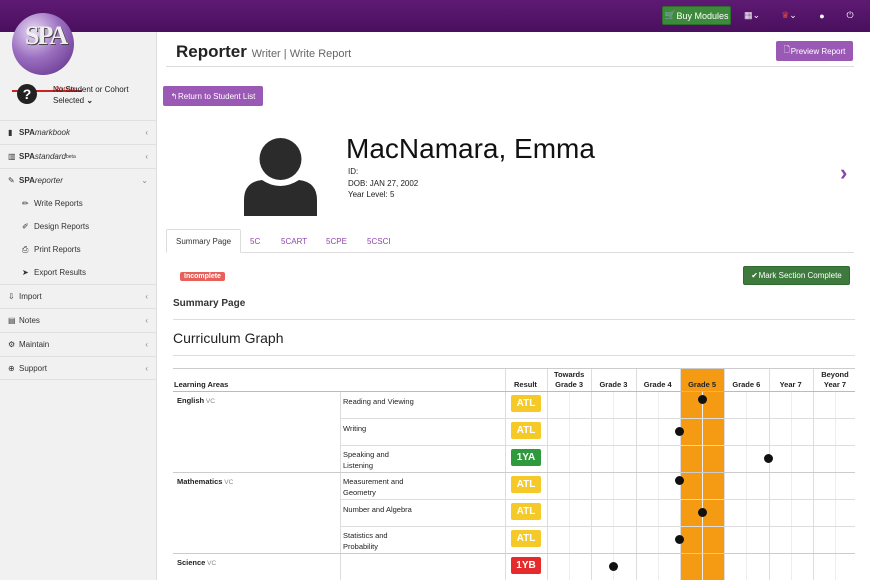  I want to click on chart-icon: ▥, so click(12, 156).